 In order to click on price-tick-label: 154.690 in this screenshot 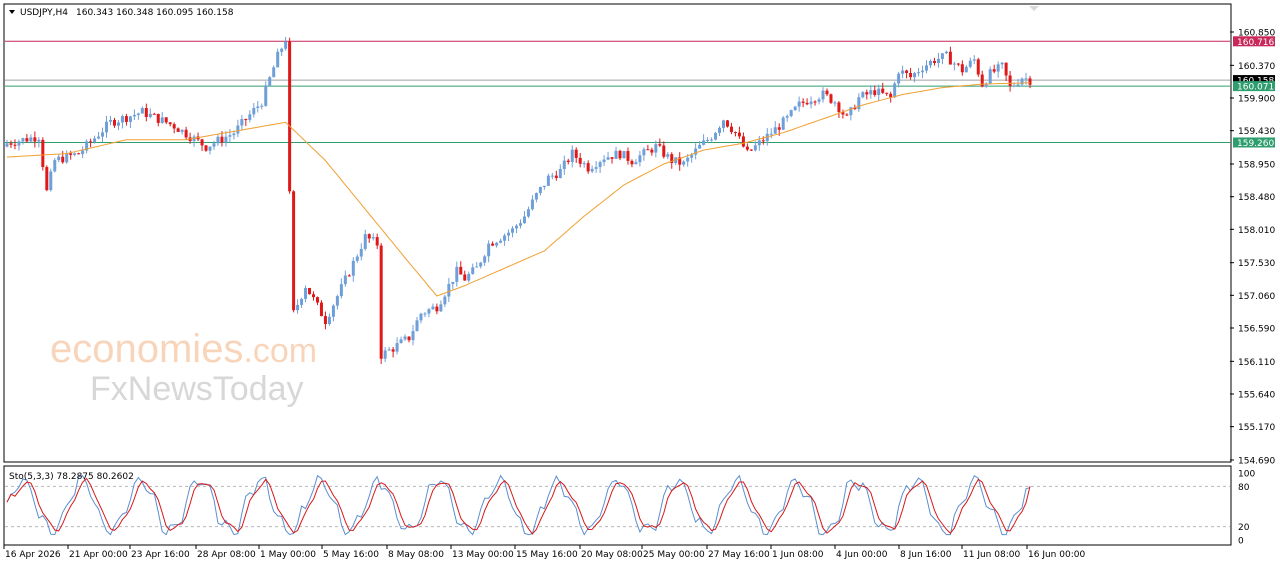, I will do `click(1256, 462)`.